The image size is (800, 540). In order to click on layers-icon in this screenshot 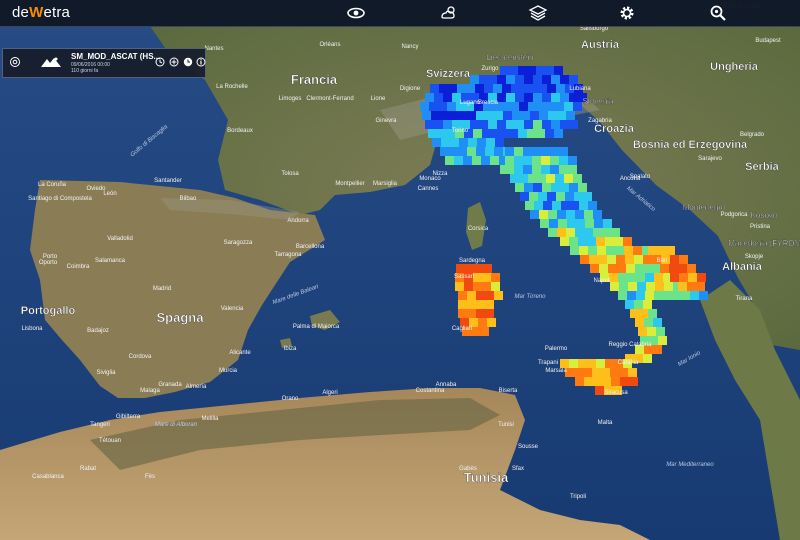, I will do `click(538, 13)`.